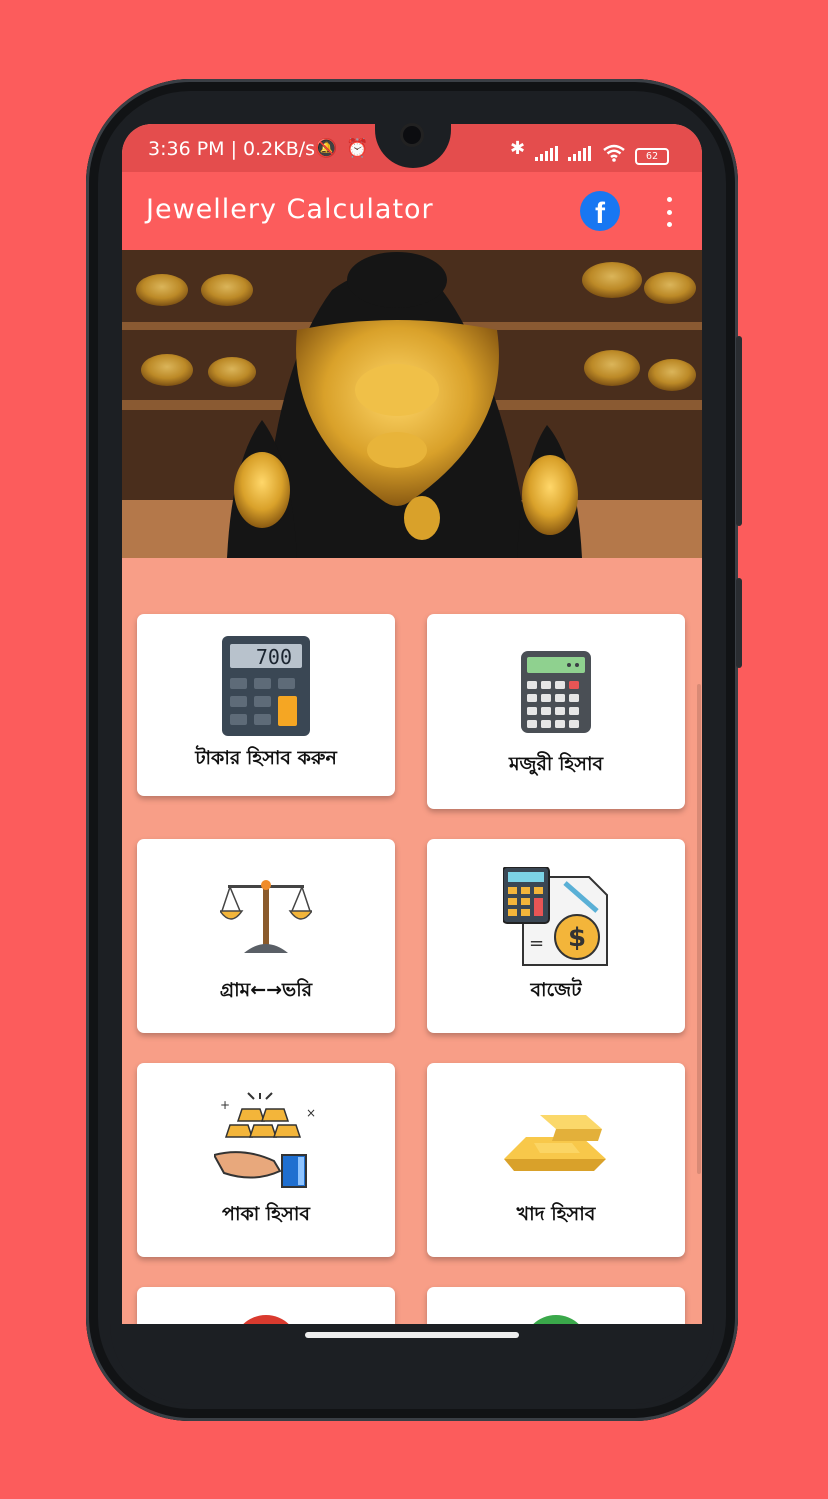 The height and width of the screenshot is (1499, 828). I want to click on card-paka-hisab: + × পাকা হিসাব, so click(266, 1160).